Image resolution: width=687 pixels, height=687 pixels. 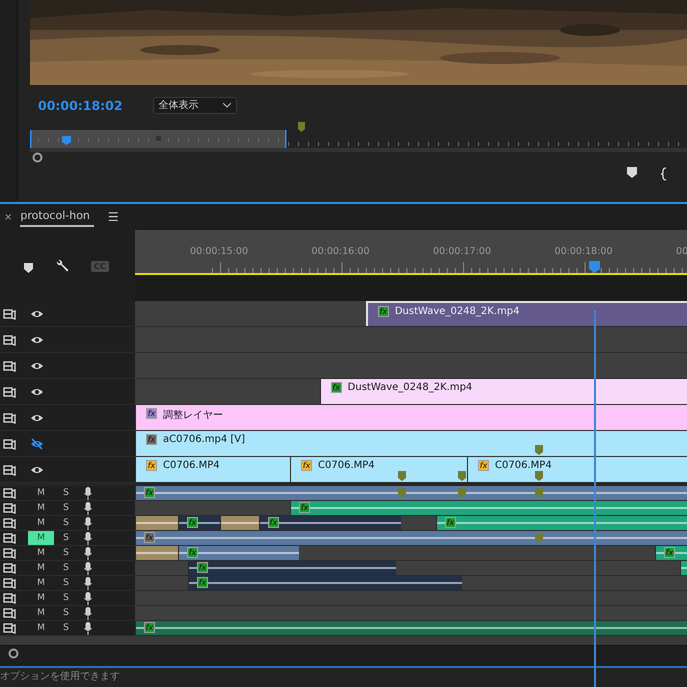 What do you see at coordinates (80, 105) in the screenshot?
I see `timecode: 00:00:18:02` at bounding box center [80, 105].